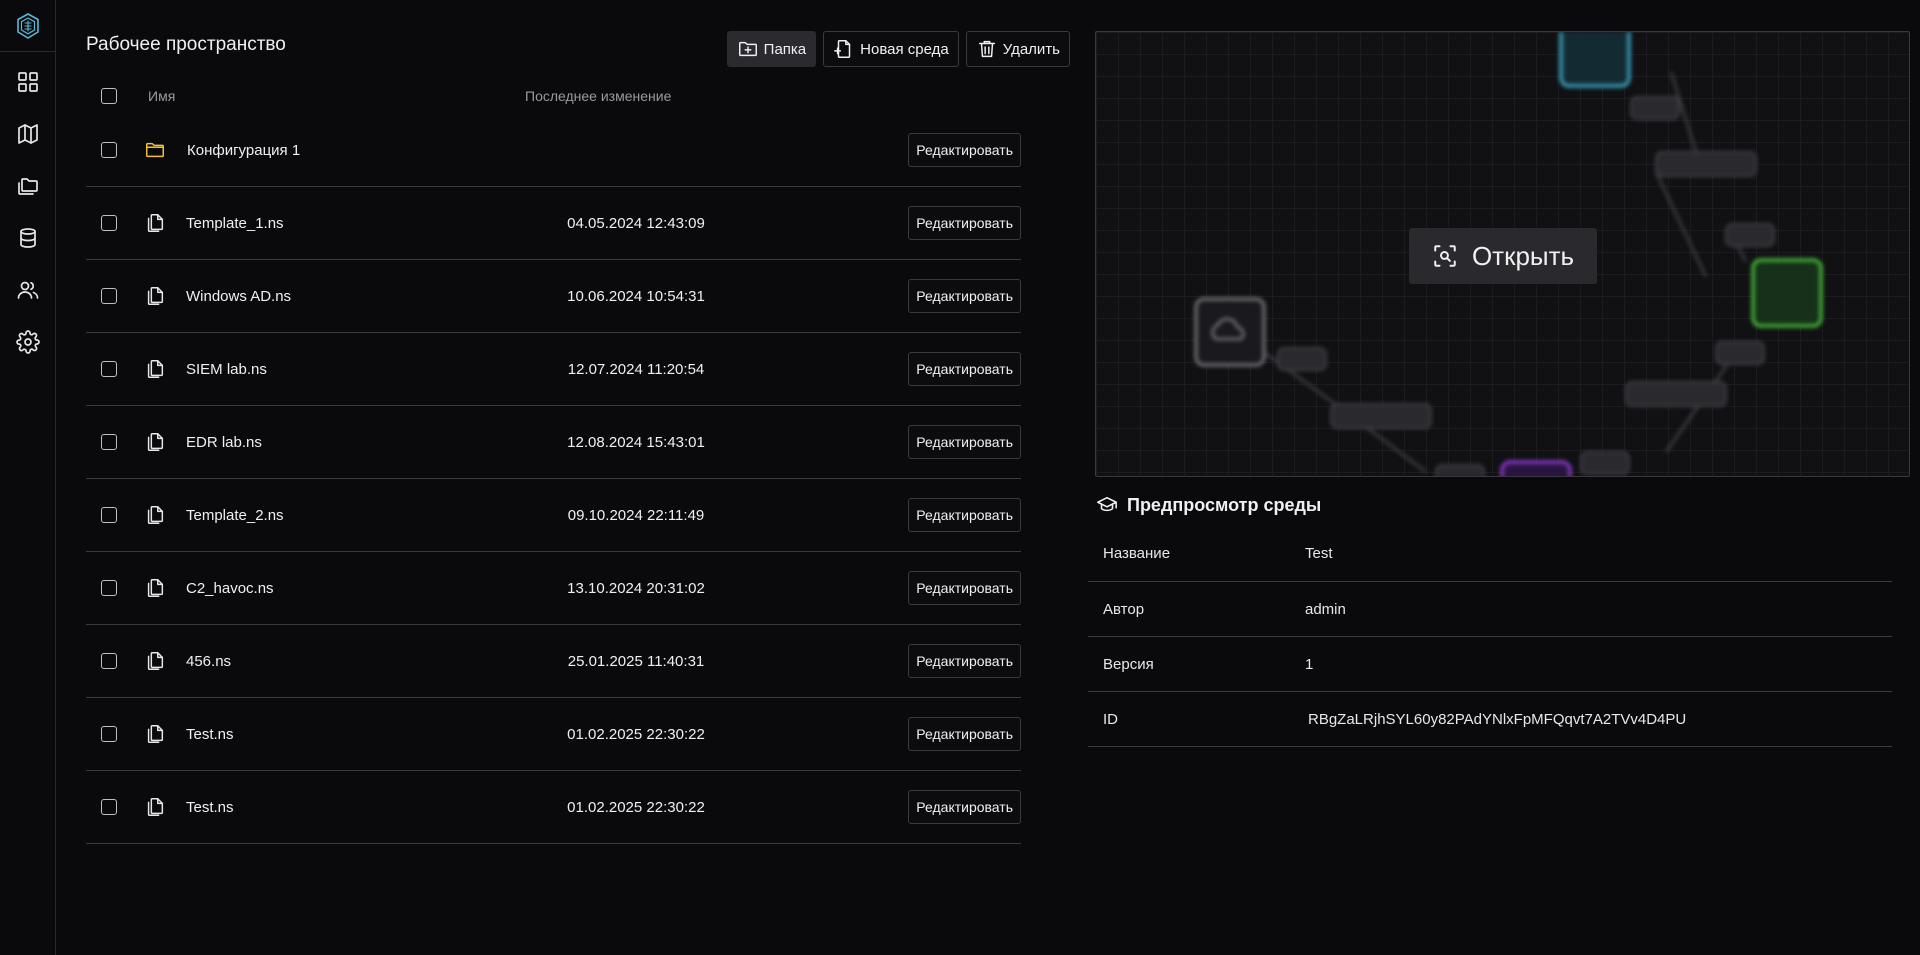  I want to click on new-folder-button: Папка, so click(771, 49).